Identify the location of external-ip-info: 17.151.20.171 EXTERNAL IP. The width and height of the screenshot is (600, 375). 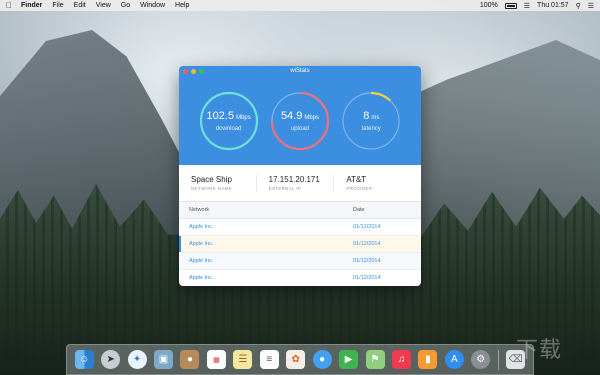
(294, 183).